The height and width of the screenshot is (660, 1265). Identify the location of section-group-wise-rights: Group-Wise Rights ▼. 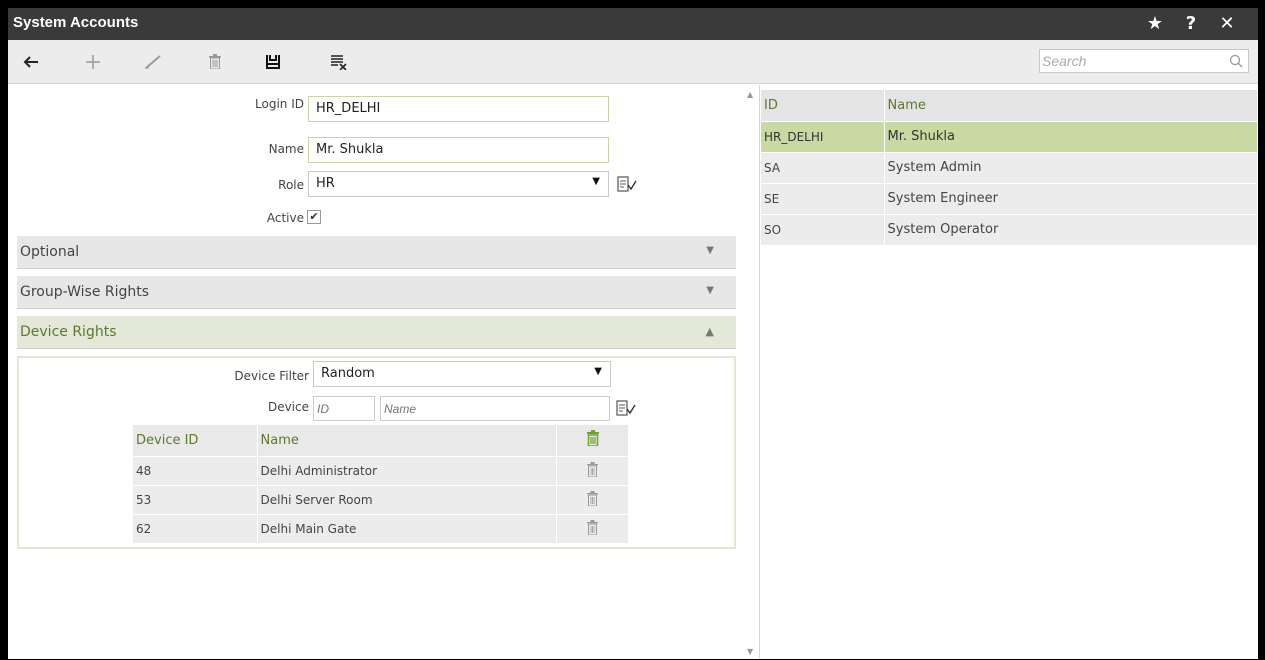
(376, 292).